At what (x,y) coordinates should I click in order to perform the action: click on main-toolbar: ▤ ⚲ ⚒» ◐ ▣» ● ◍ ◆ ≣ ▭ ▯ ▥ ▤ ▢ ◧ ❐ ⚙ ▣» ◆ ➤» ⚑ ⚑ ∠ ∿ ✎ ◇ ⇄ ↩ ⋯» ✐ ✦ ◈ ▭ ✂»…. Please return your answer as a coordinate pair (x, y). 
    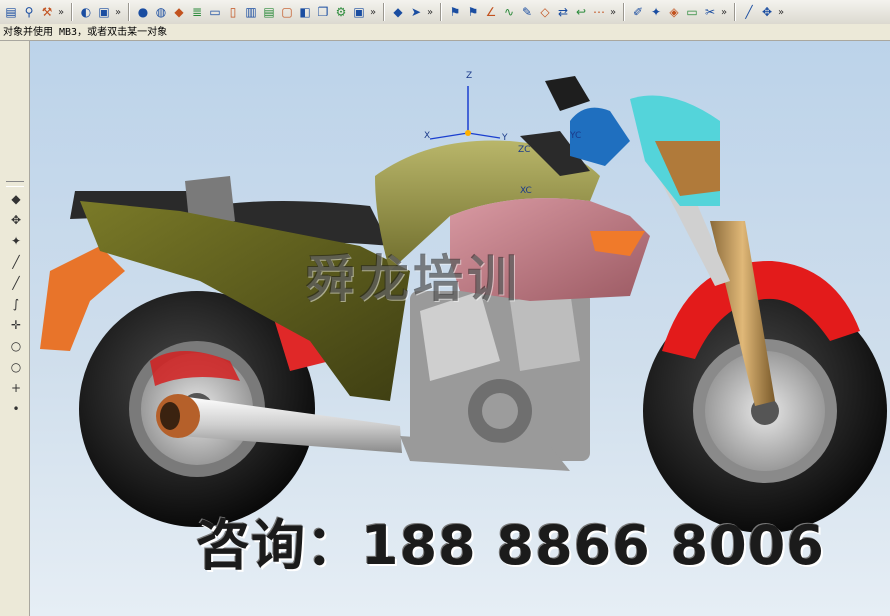
    Looking at the image, I should click on (445, 12).